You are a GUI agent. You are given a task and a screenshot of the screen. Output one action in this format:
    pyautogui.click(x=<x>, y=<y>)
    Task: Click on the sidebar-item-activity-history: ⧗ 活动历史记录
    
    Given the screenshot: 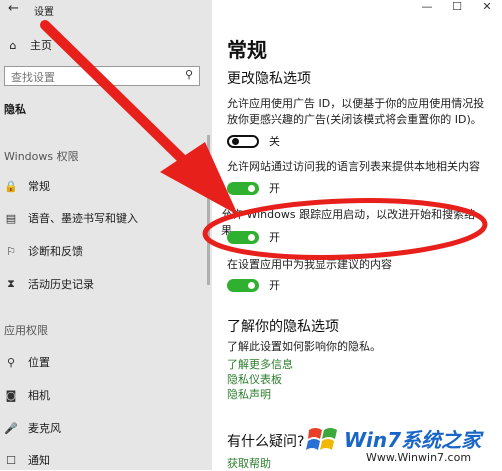 What is the action you would take?
    pyautogui.click(x=49, y=284)
    